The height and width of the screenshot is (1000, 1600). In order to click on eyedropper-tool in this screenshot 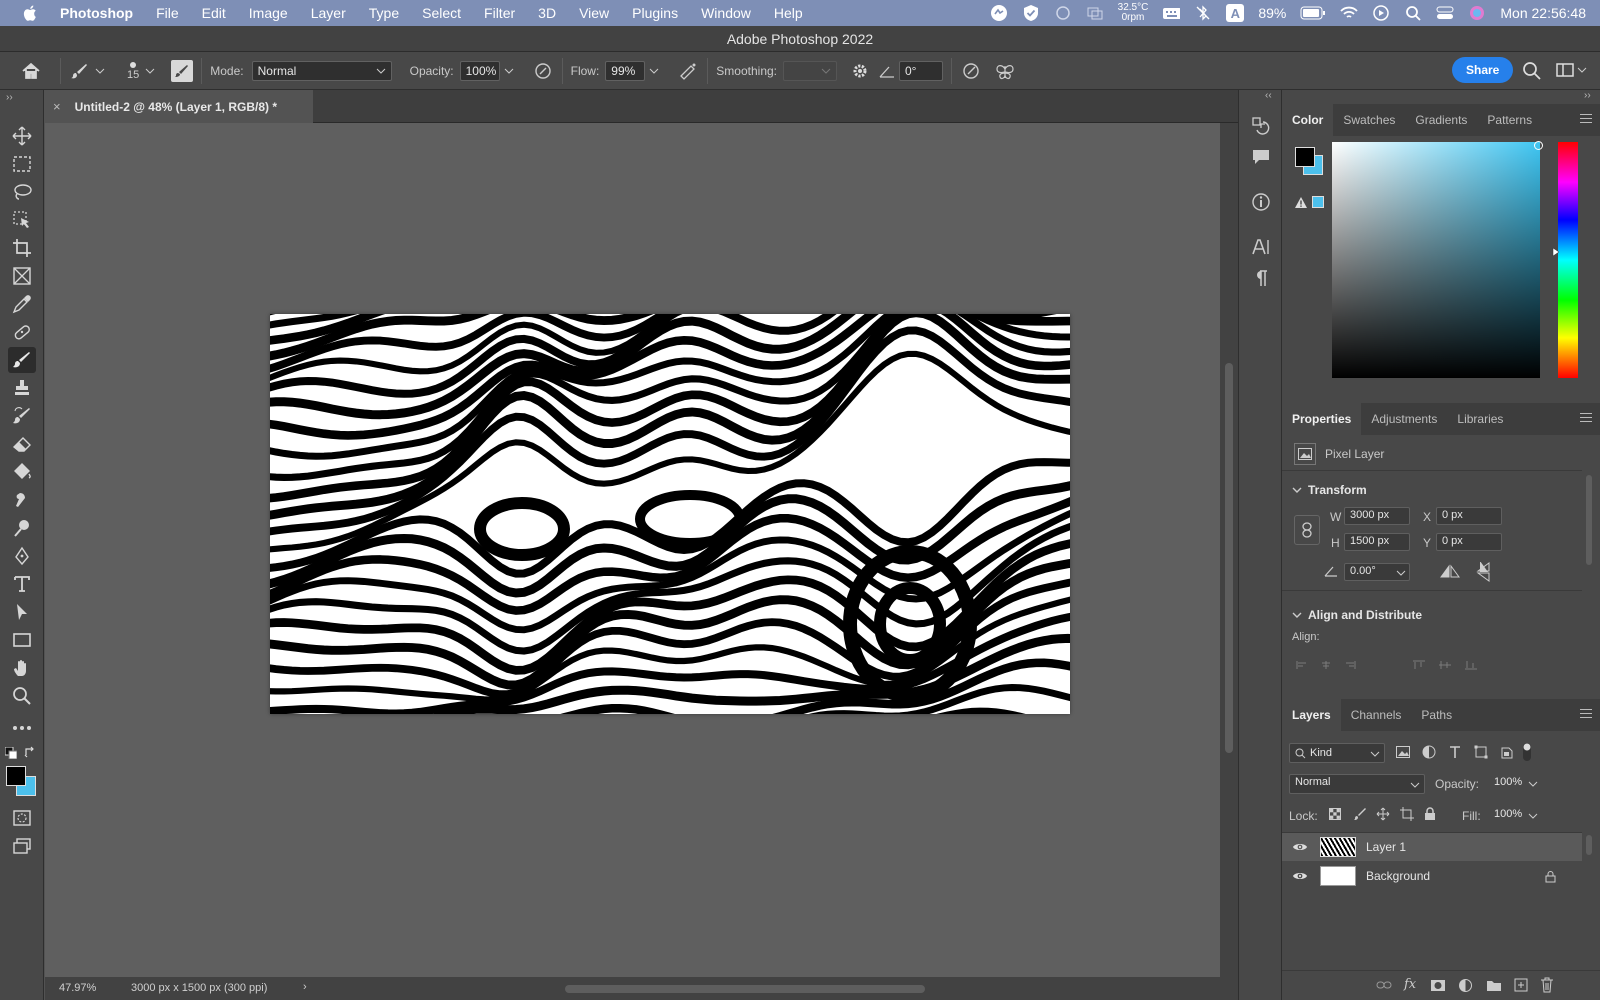, I will do `click(22, 304)`.